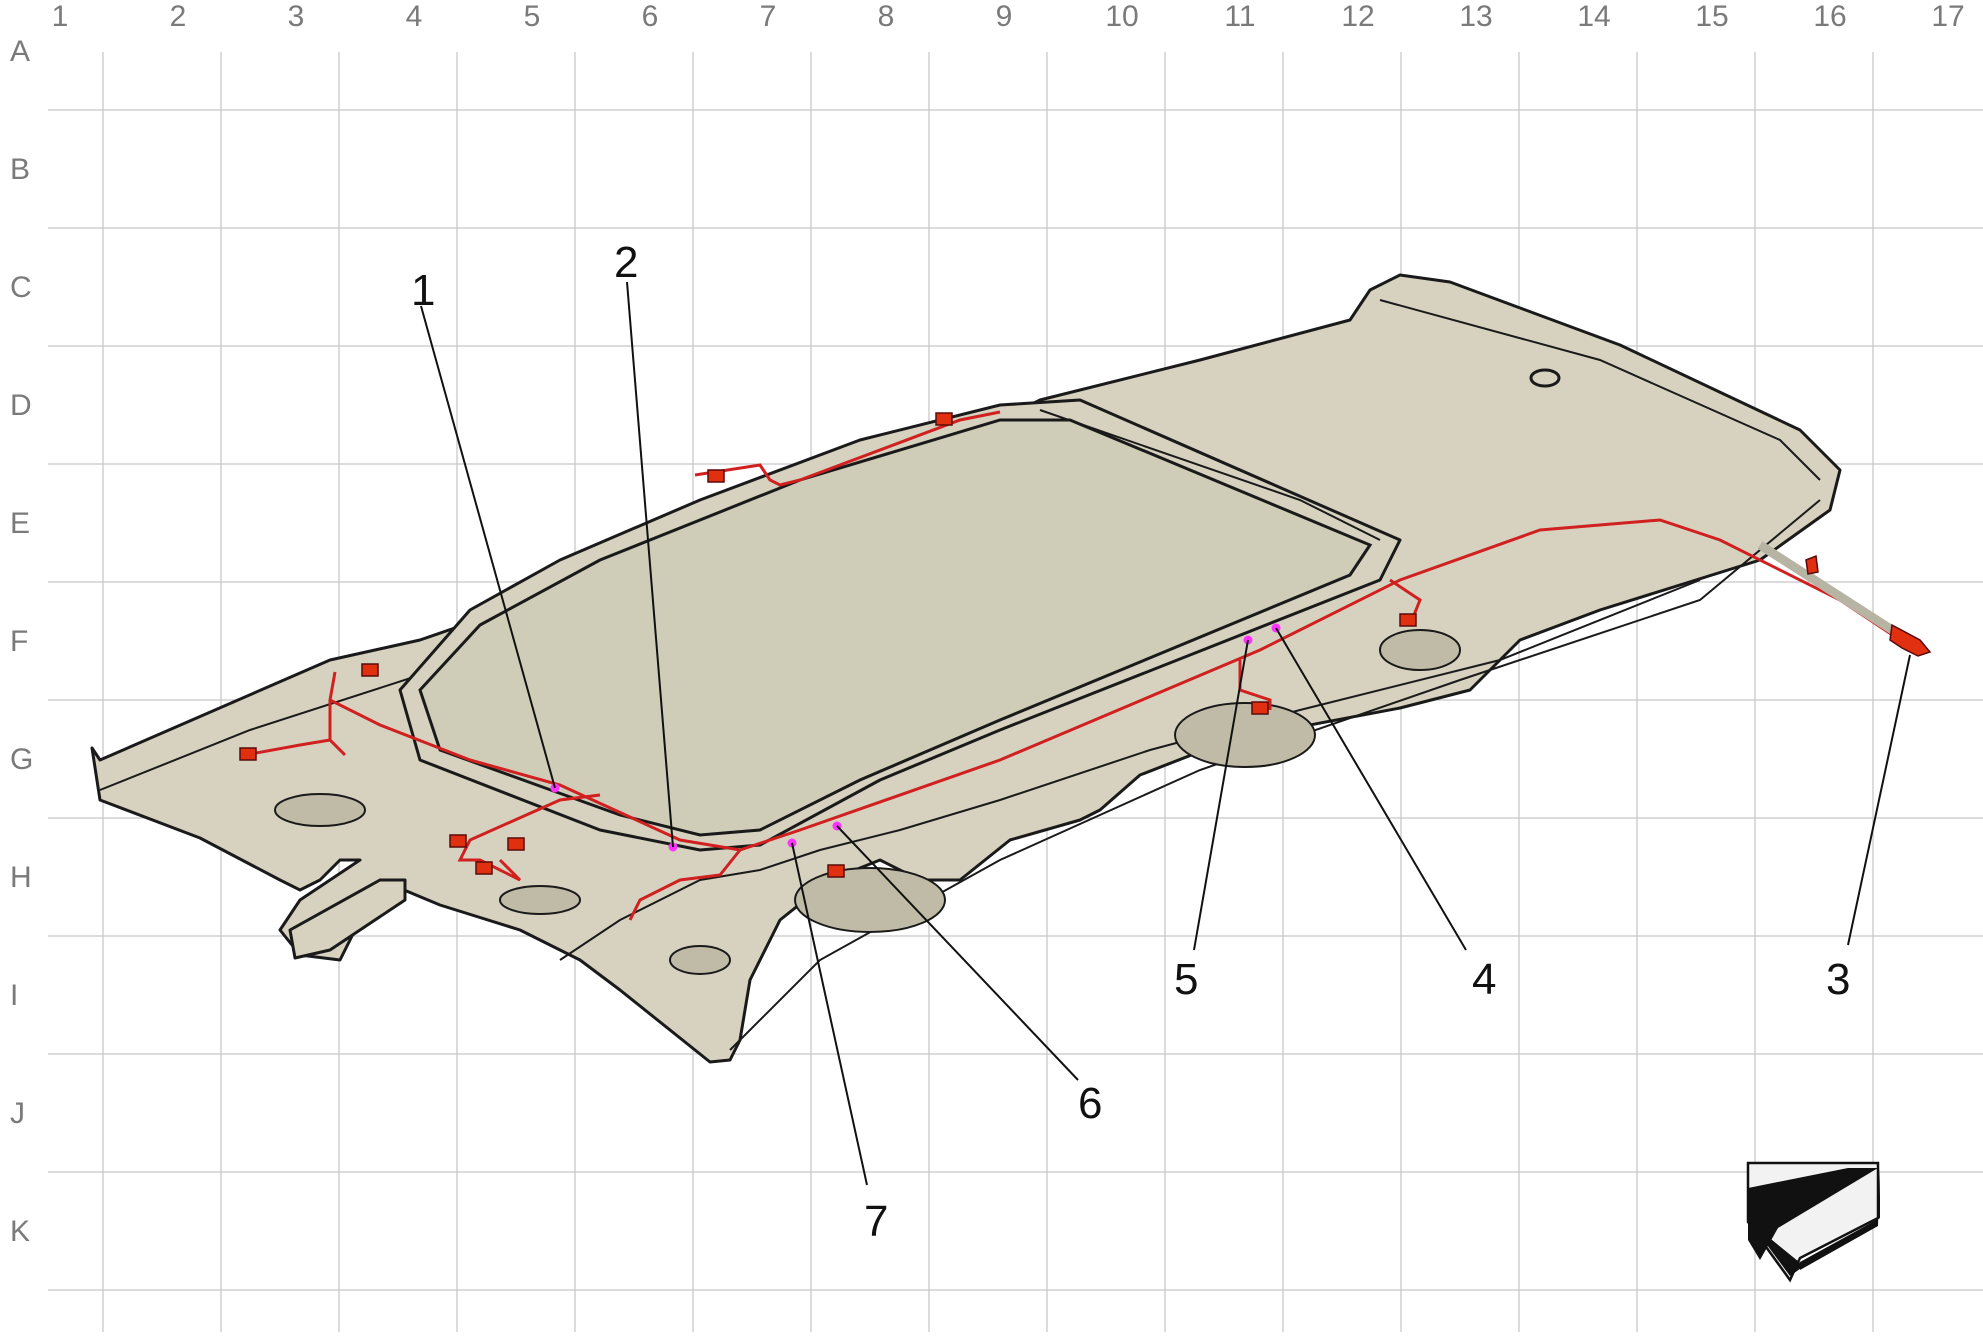  What do you see at coordinates (423, 290) in the screenshot?
I see `callout-label-1: 1` at bounding box center [423, 290].